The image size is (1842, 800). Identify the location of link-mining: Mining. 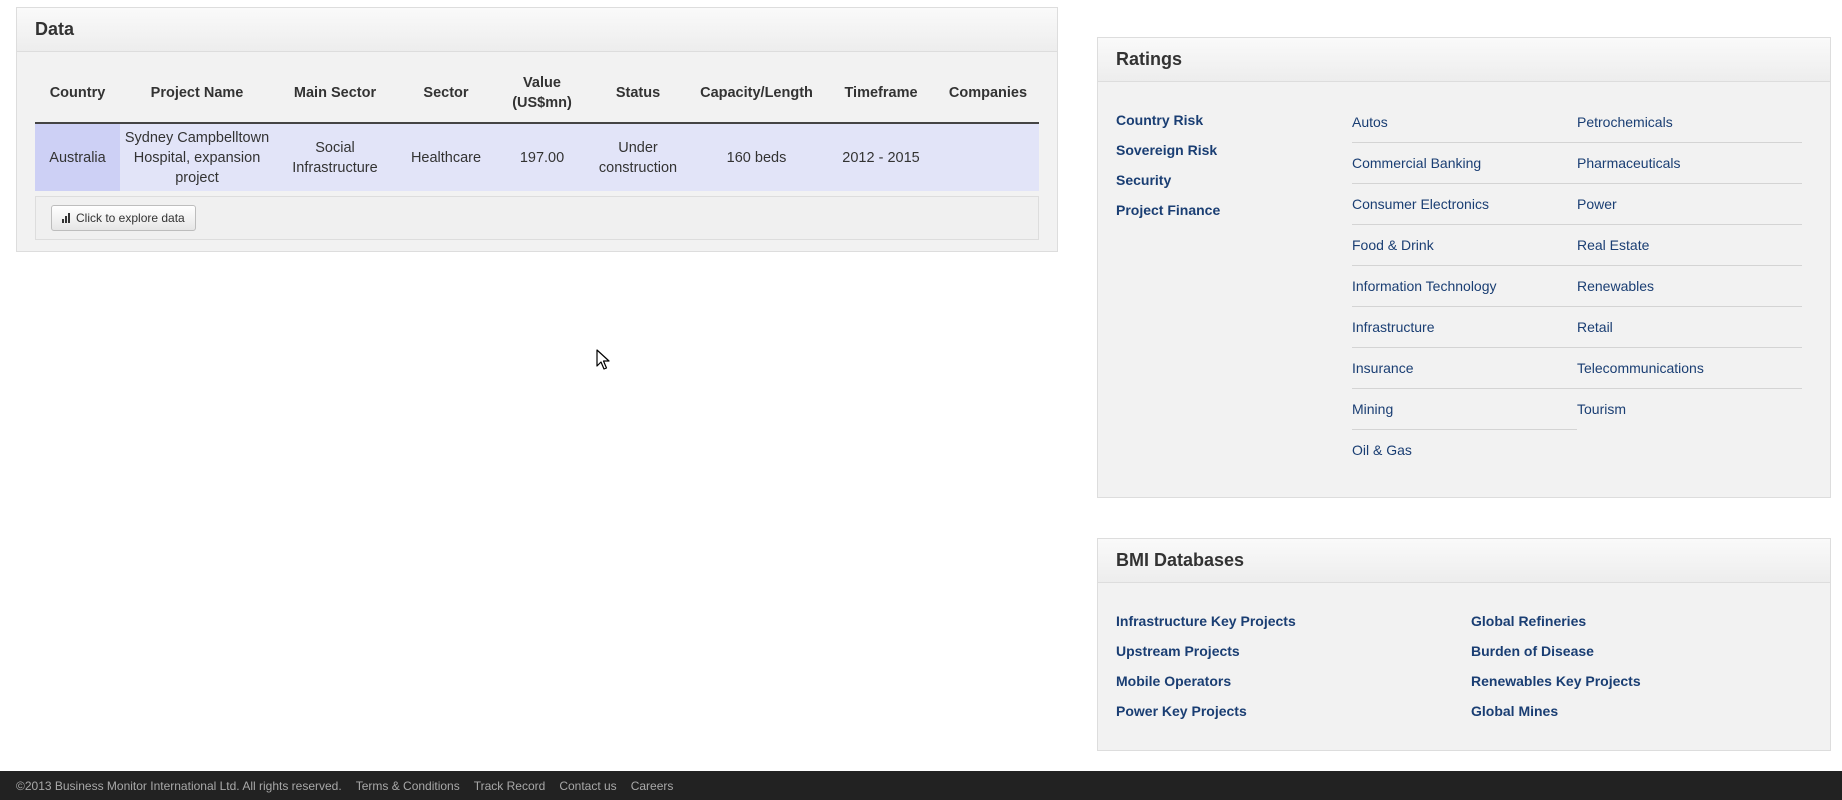
(1372, 409).